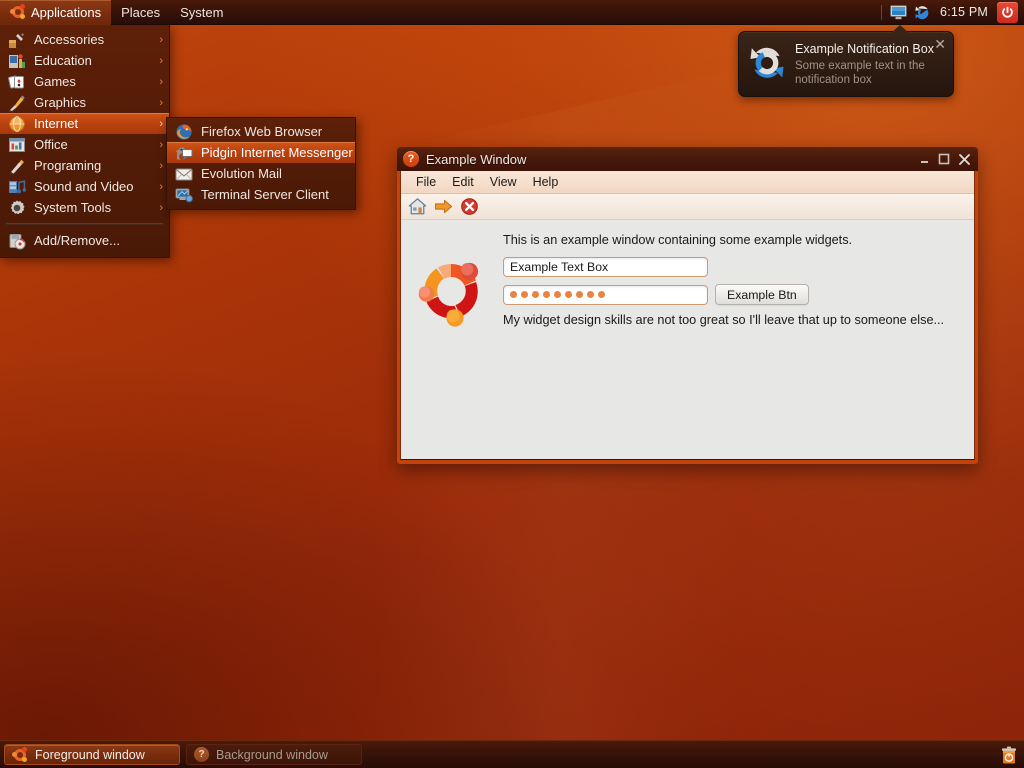  What do you see at coordinates (924, 159) in the screenshot?
I see `minimize-button` at bounding box center [924, 159].